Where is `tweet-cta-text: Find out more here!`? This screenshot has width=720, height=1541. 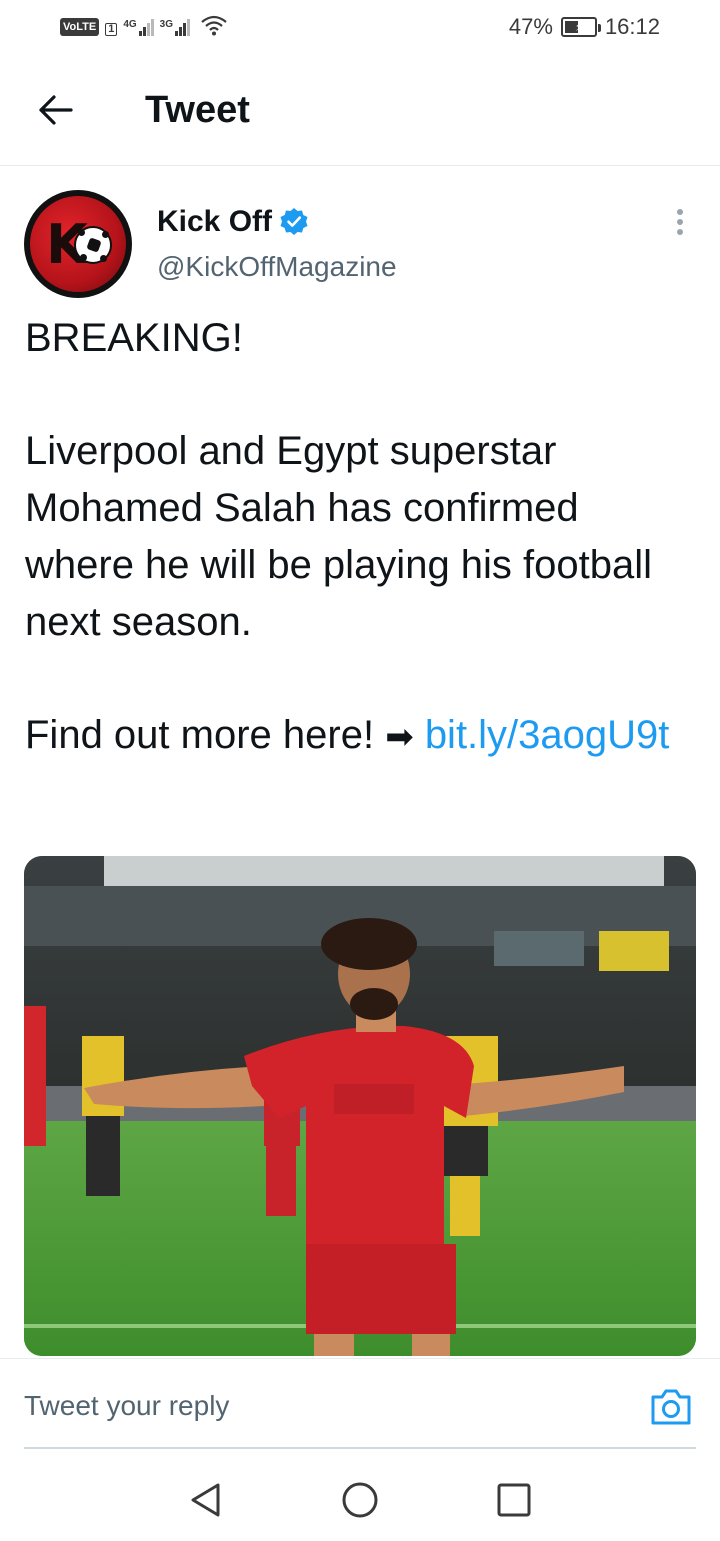
tweet-cta-text: Find out more here! is located at coordinates (200, 735).